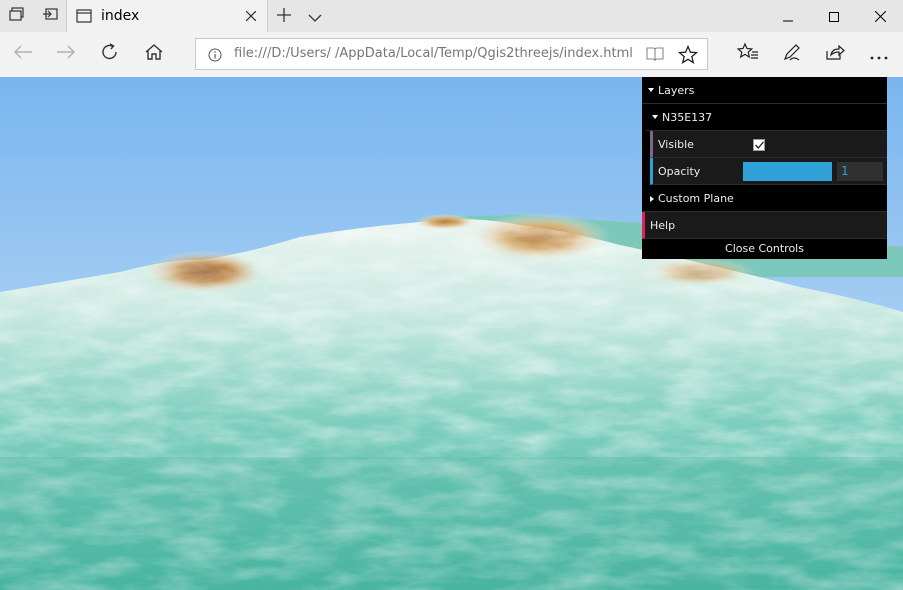 The image size is (903, 590). Describe the element at coordinates (764, 90) in the screenshot. I see `layers-folder: Layers` at that location.